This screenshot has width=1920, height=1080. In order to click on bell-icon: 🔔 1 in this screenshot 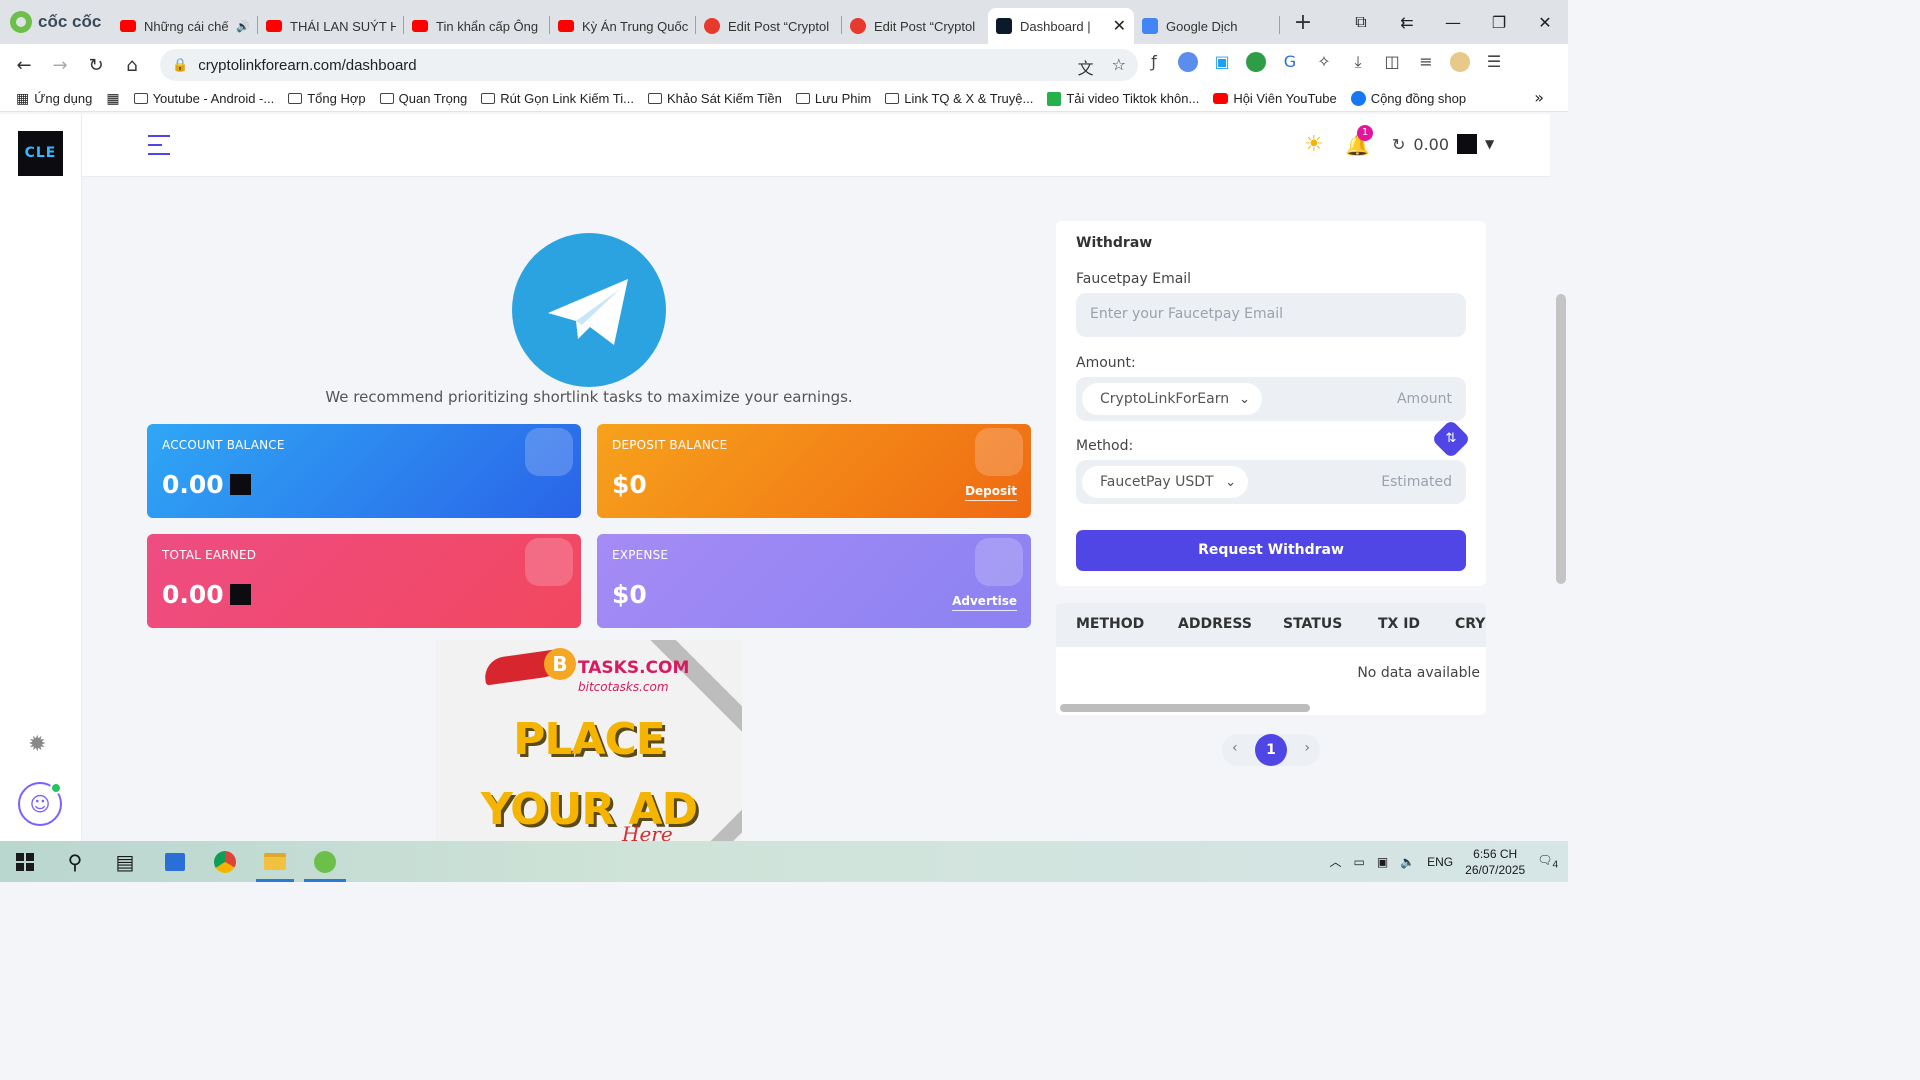, I will do `click(1359, 141)`.